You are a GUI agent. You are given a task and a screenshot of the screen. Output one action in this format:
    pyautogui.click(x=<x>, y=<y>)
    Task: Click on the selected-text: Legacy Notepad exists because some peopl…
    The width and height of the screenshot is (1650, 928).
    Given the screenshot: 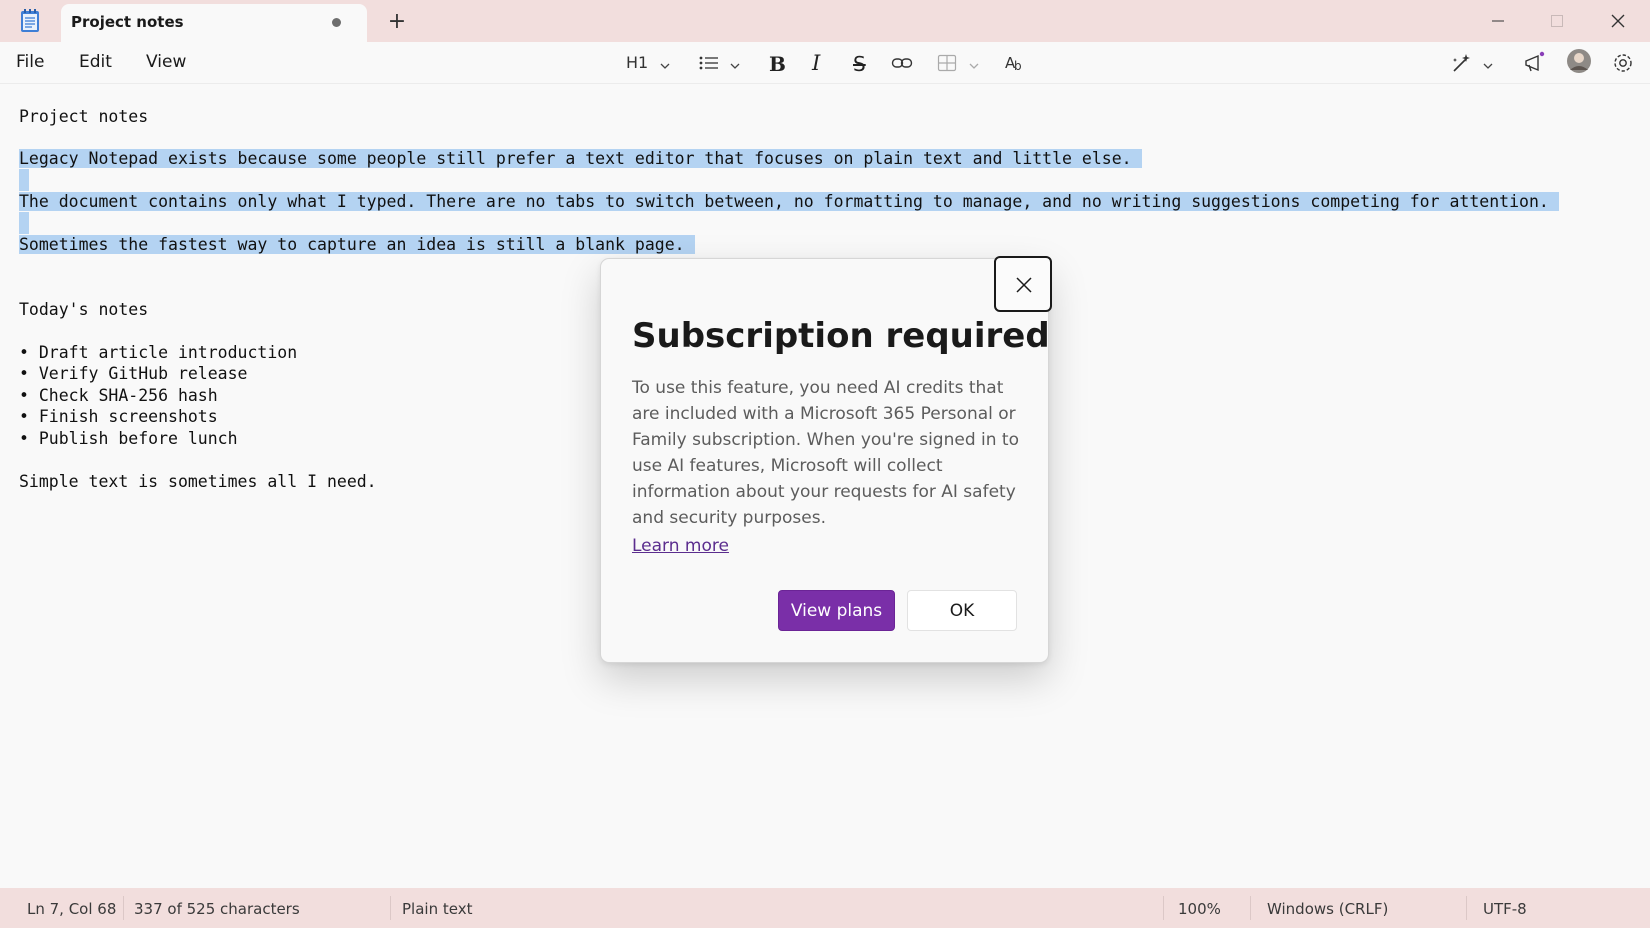 What is the action you would take?
    pyautogui.click(x=575, y=158)
    